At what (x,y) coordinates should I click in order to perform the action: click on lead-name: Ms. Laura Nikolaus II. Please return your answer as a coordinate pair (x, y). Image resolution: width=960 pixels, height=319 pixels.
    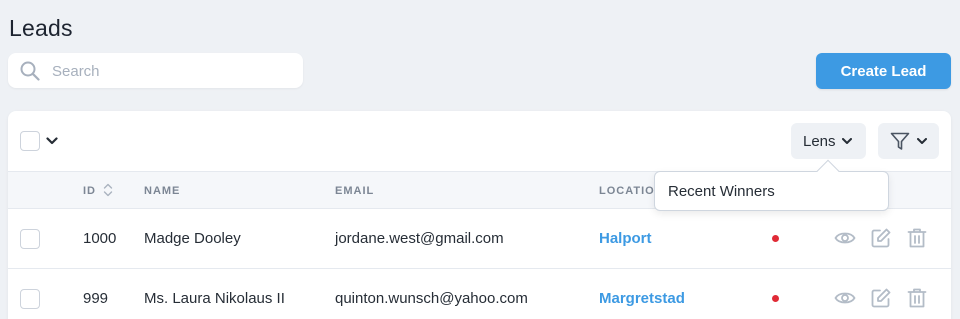
    Looking at the image, I should click on (214, 298).